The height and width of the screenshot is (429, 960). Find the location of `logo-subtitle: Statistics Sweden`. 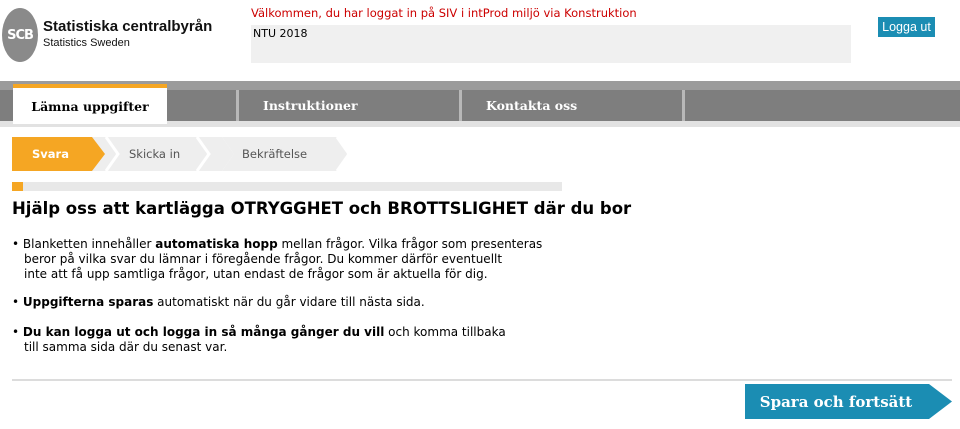

logo-subtitle: Statistics Sweden is located at coordinates (86, 43).